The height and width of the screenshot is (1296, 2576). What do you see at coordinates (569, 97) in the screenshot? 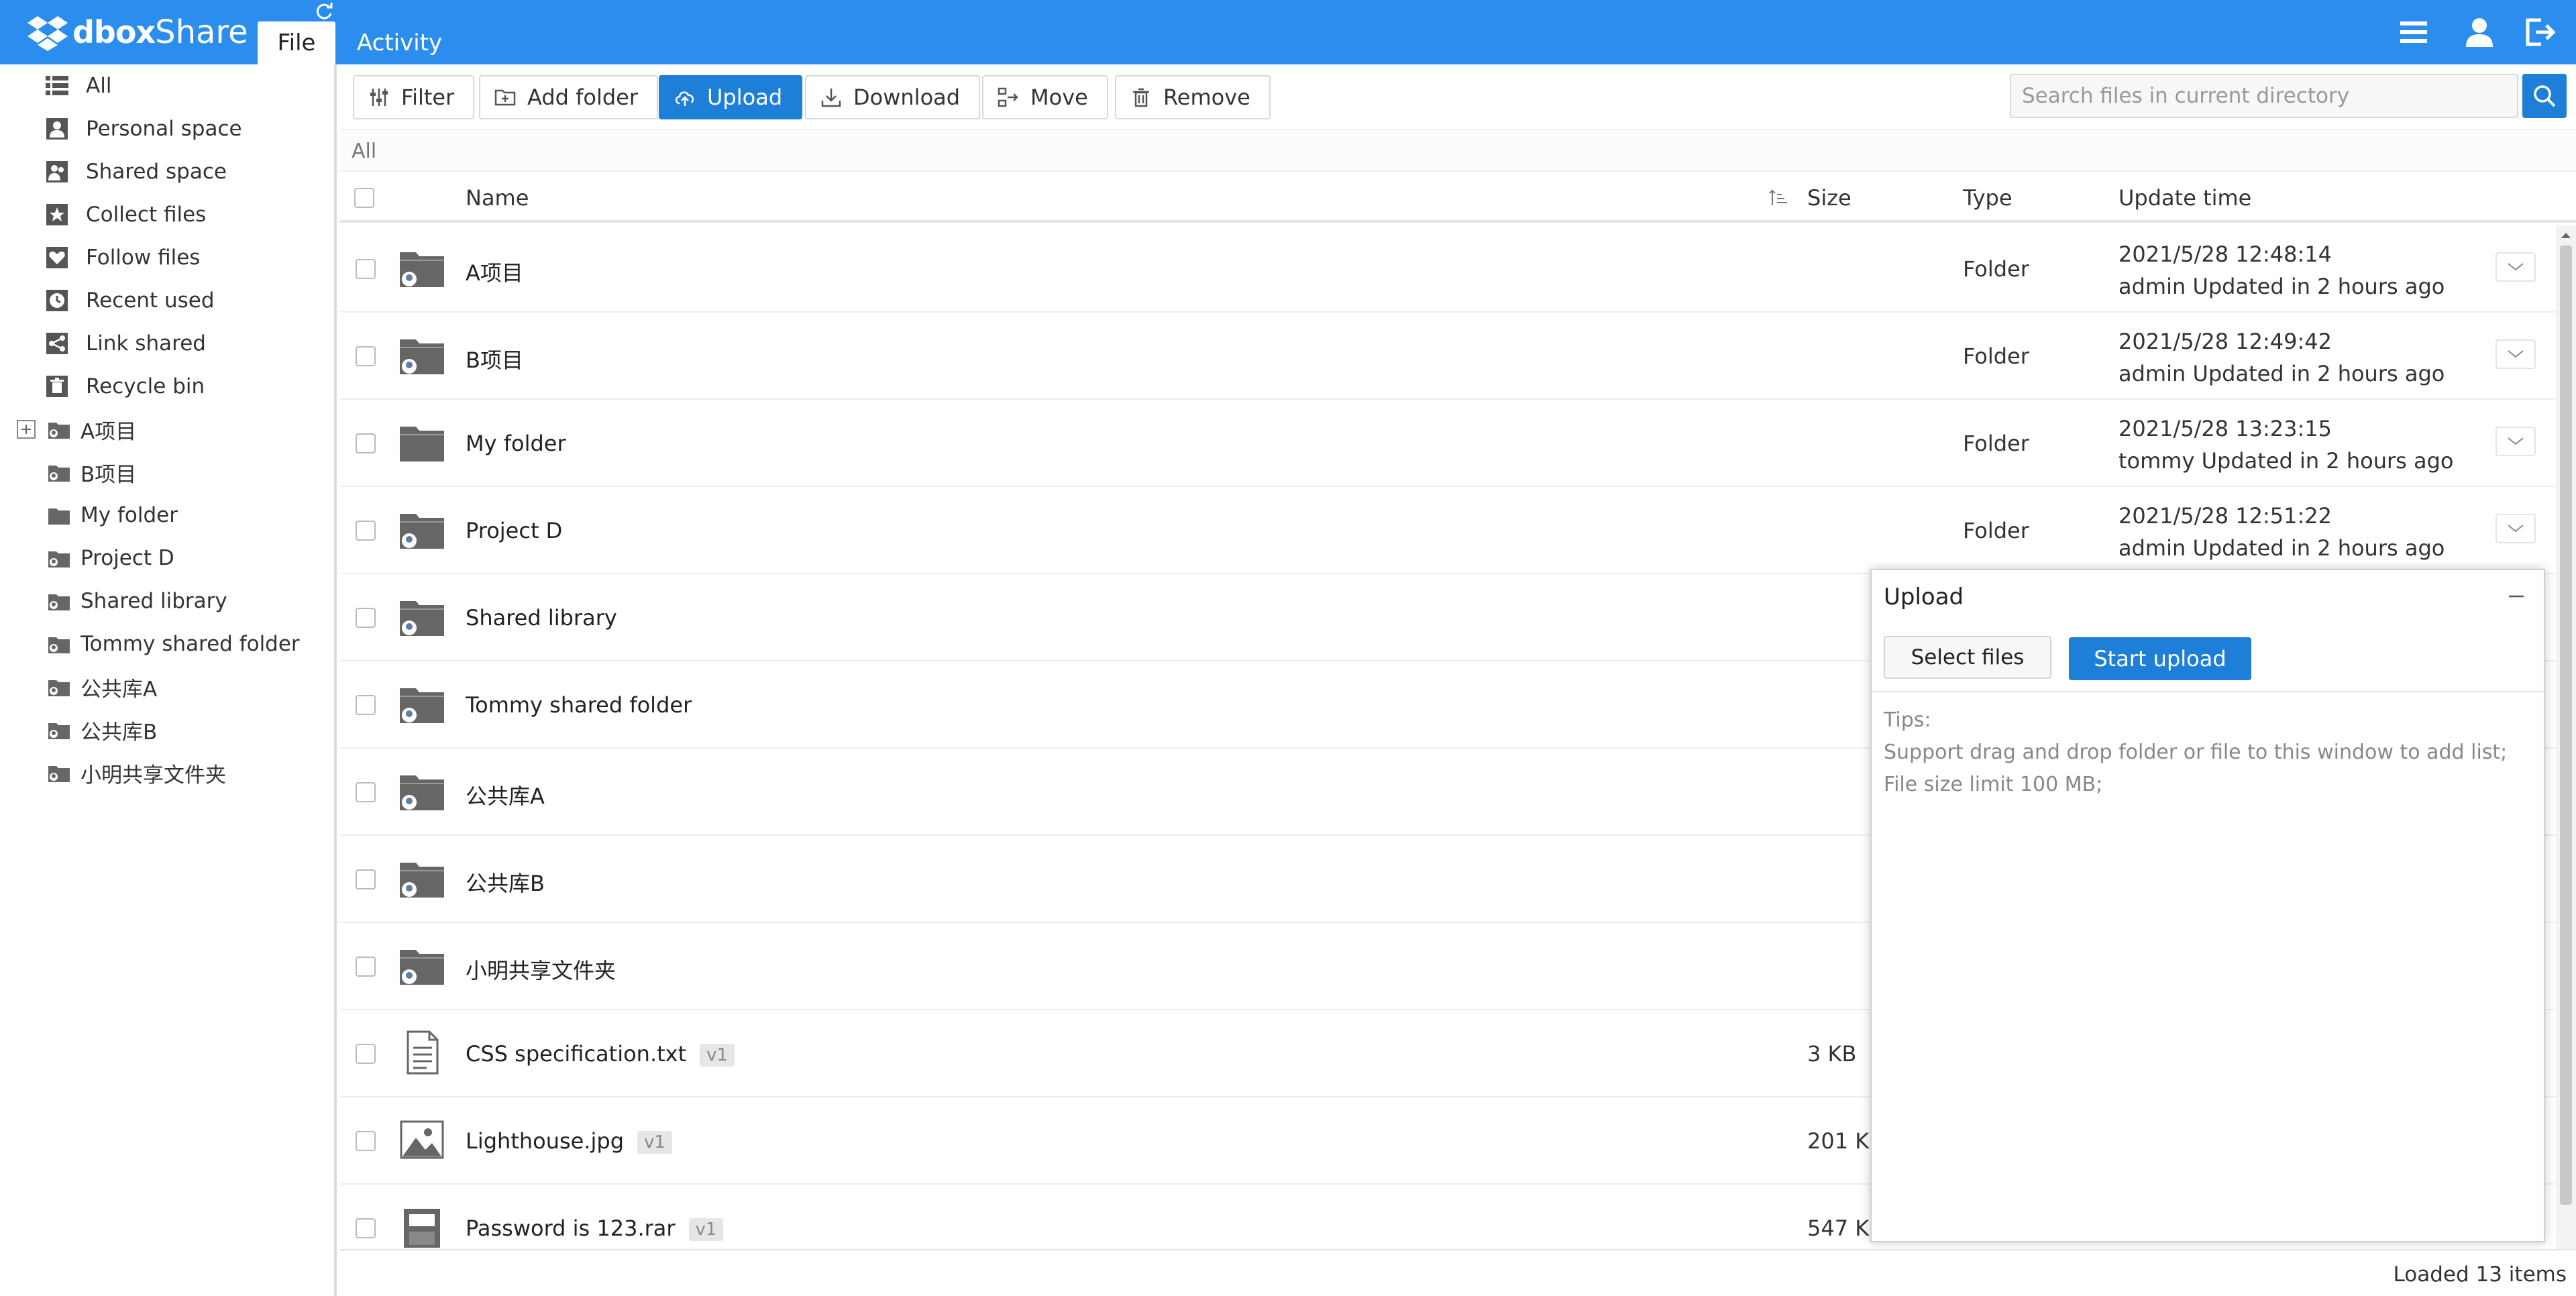
I see `add-folder-button: Add folder` at bounding box center [569, 97].